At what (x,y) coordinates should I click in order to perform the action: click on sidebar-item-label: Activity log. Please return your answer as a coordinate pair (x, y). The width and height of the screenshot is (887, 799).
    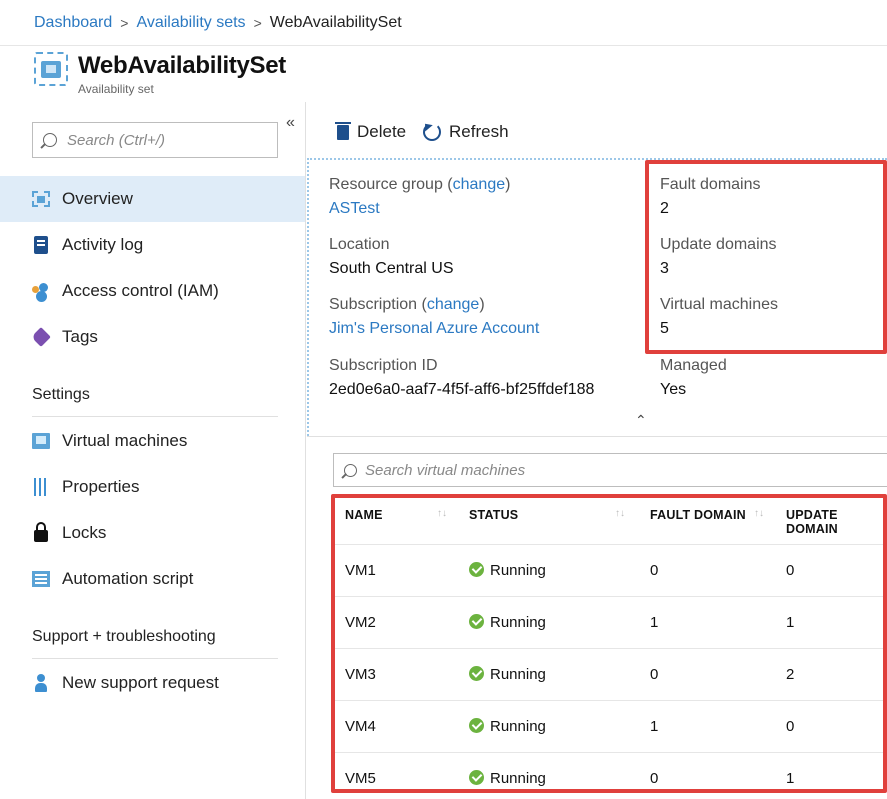
    Looking at the image, I should click on (103, 244).